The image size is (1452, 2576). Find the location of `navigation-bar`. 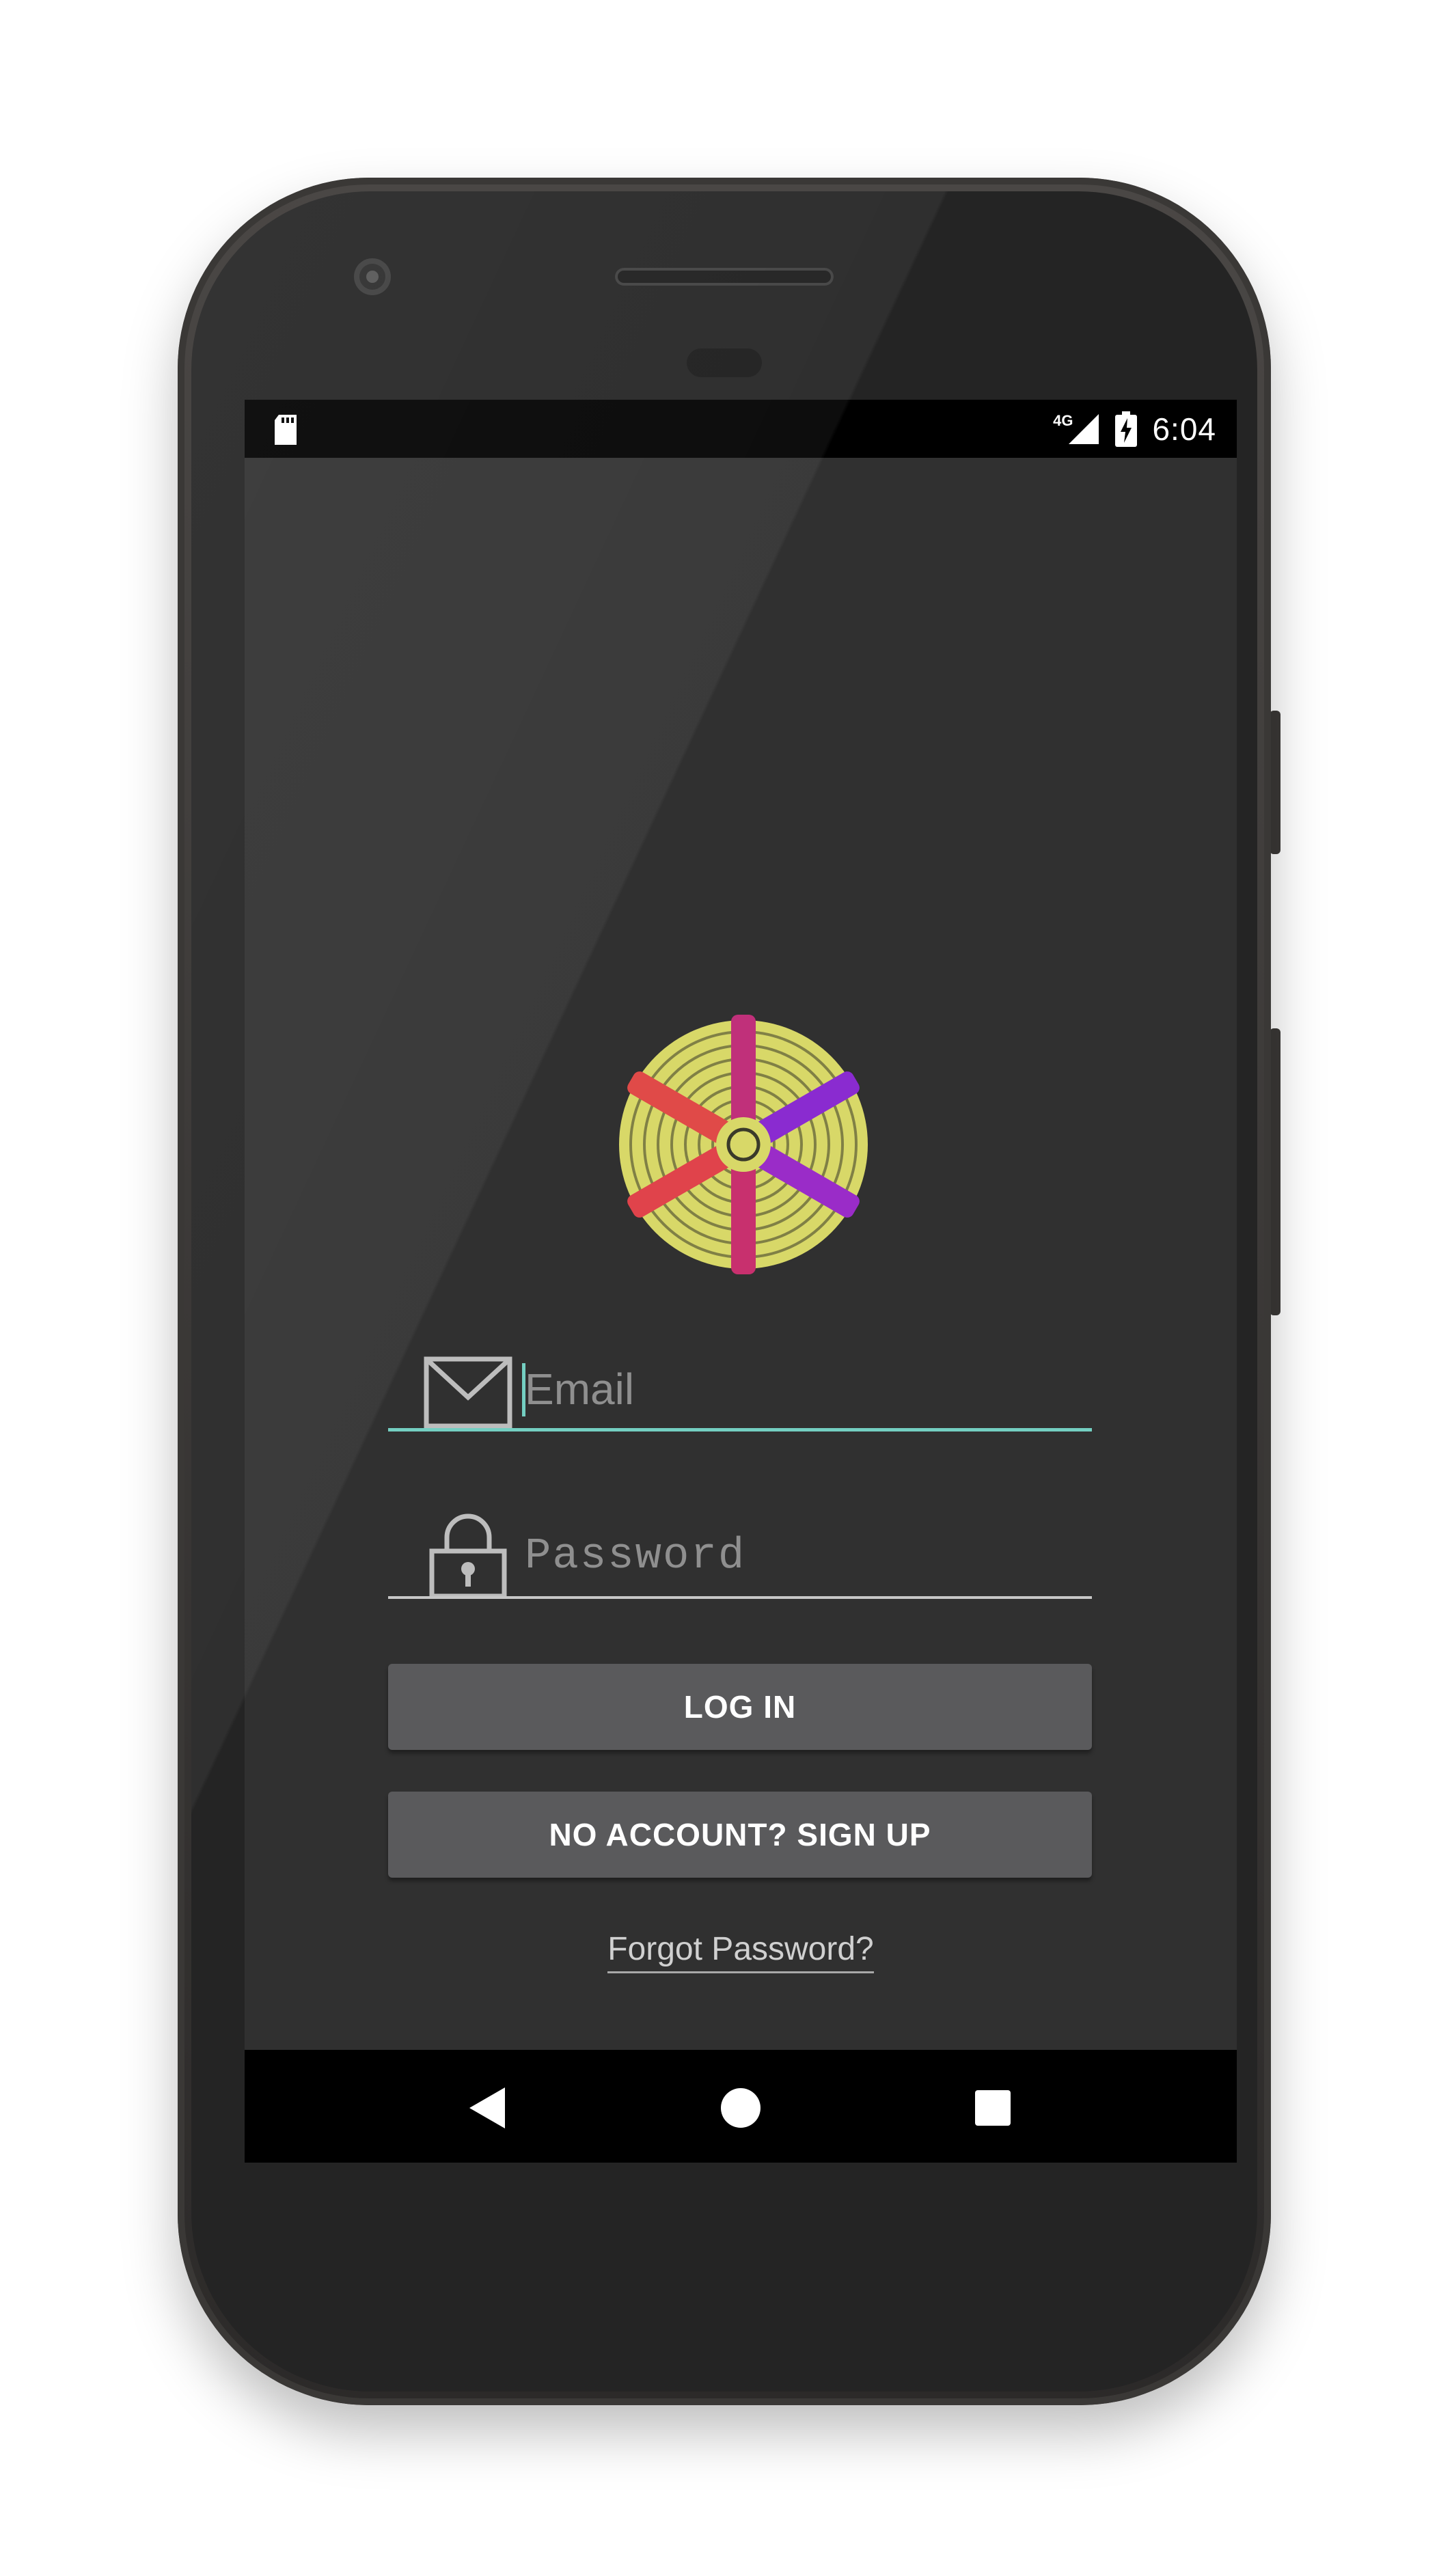

navigation-bar is located at coordinates (741, 2106).